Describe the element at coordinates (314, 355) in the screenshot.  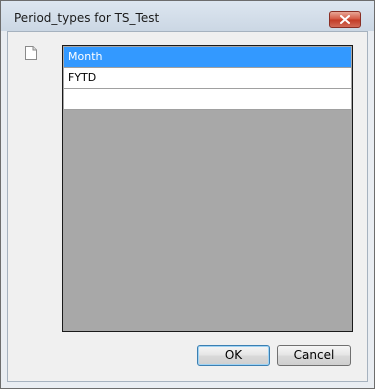
I see `cancel-button: Cancel` at that location.